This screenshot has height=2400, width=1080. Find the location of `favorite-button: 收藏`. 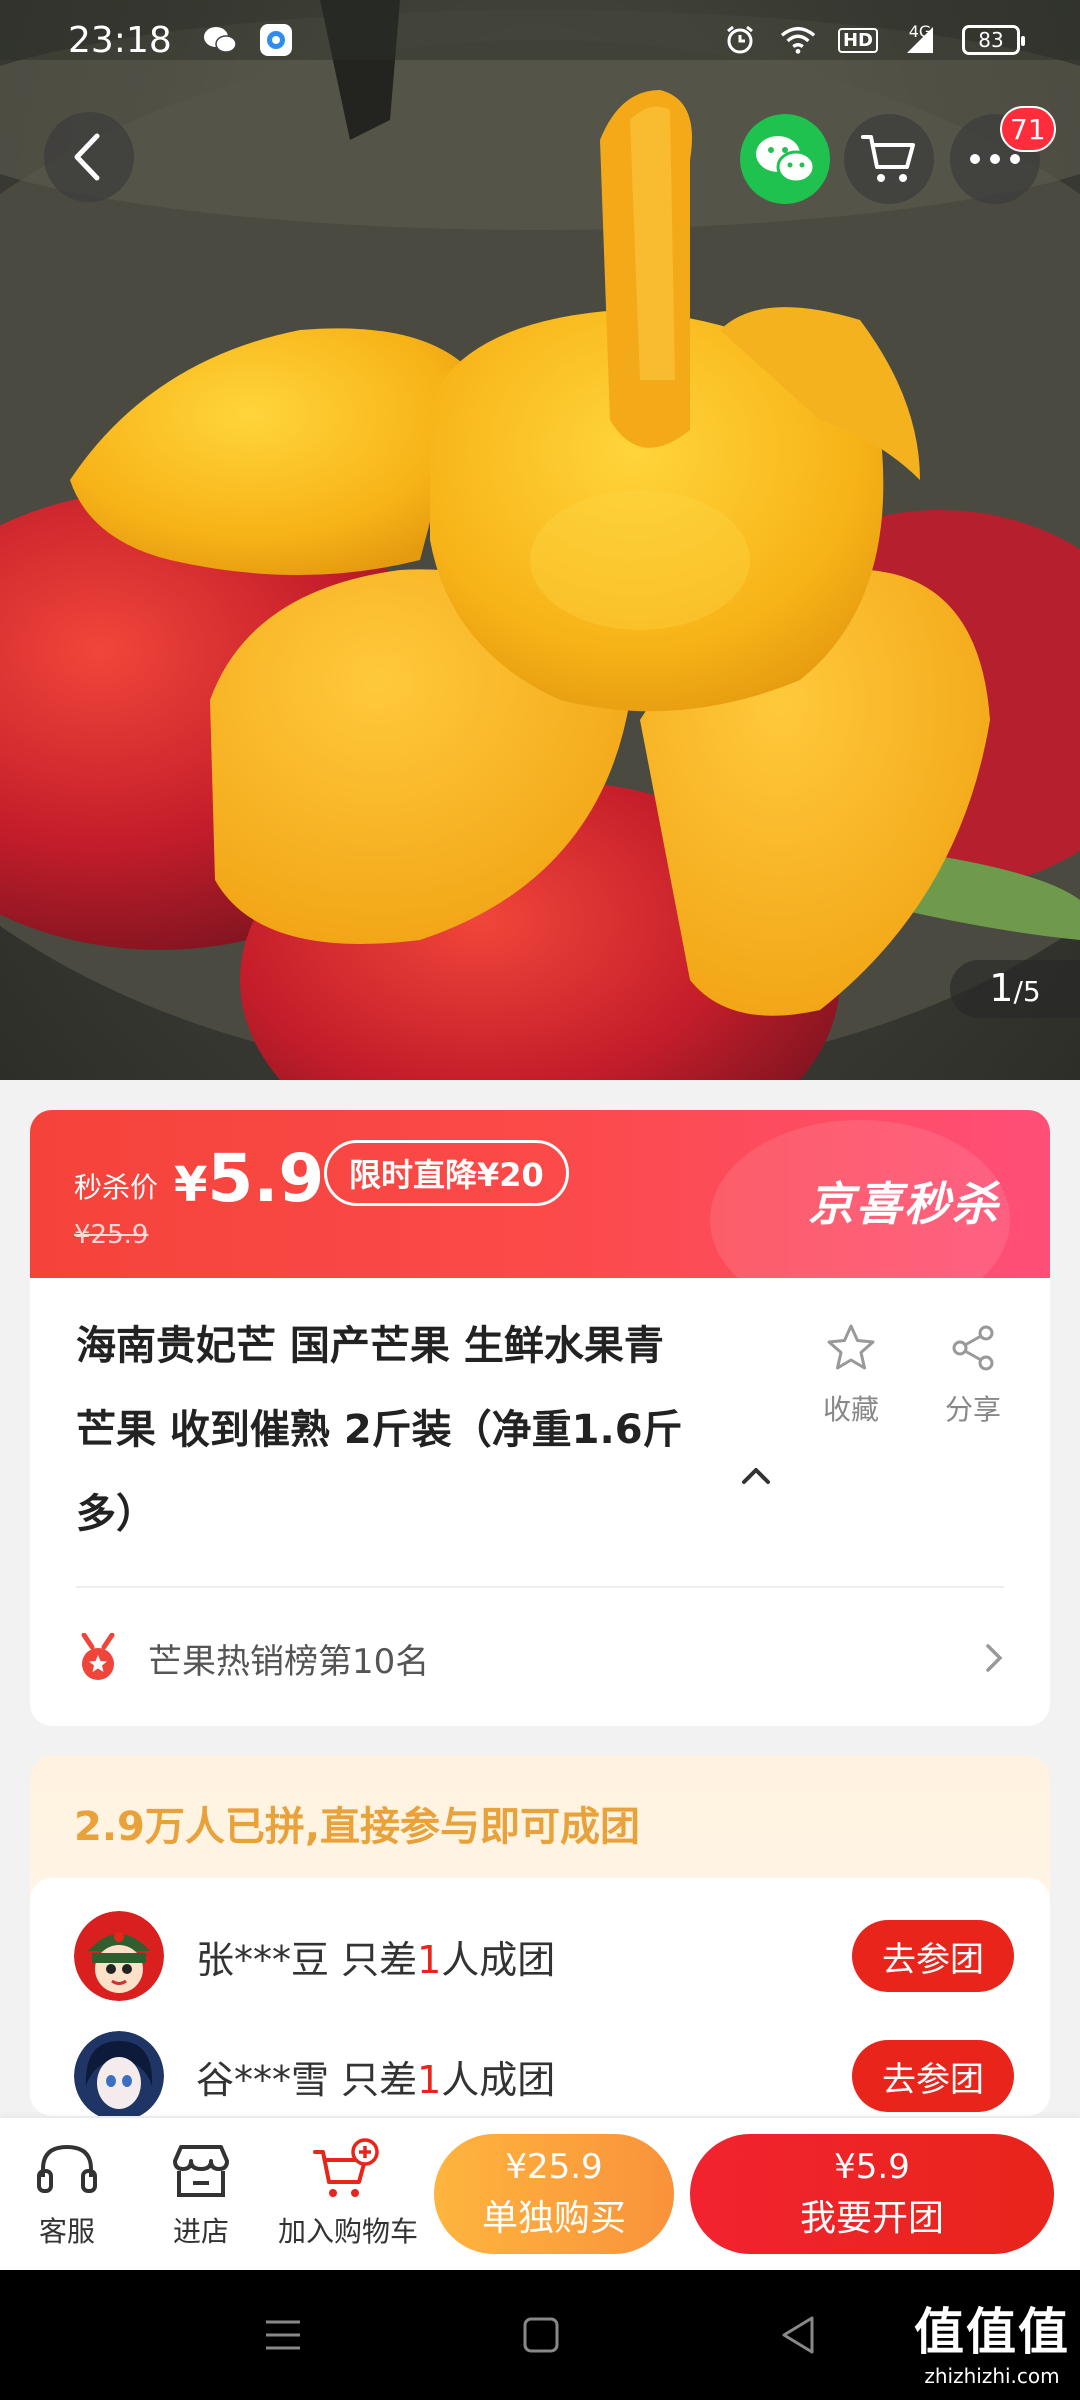

favorite-button: 收藏 is located at coordinates (851, 1373).